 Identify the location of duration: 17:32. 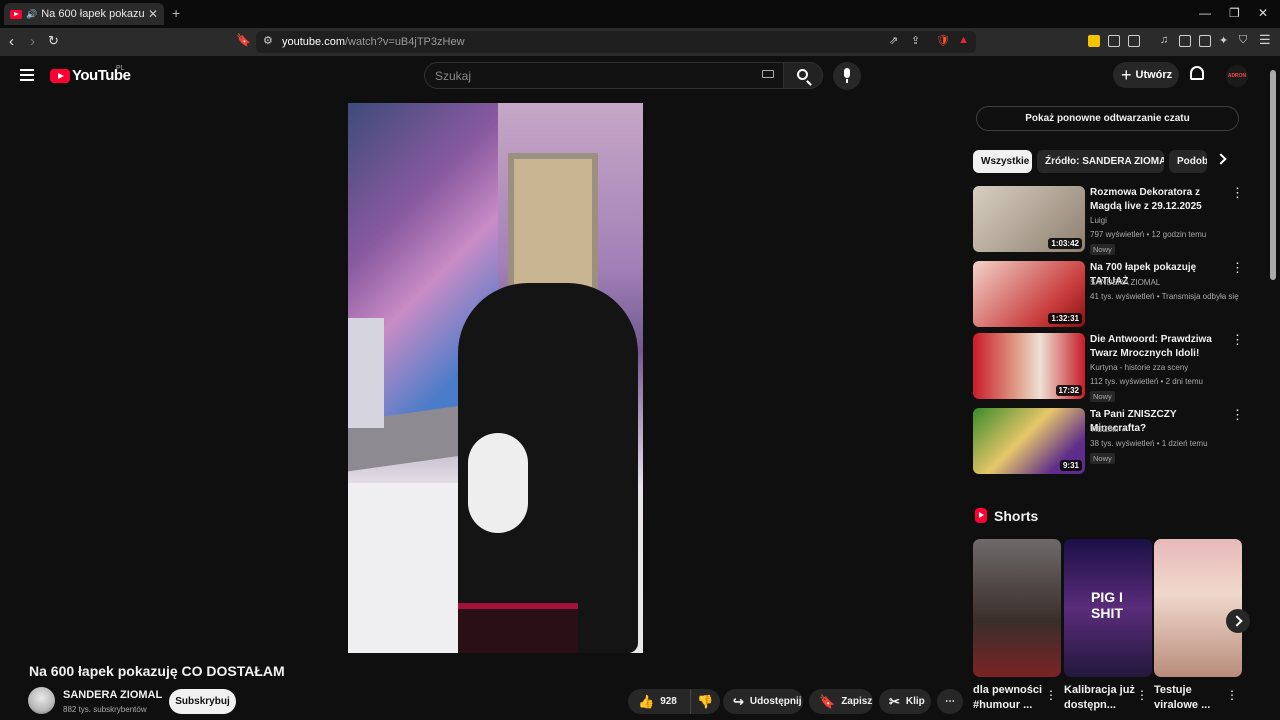
(1068, 390).